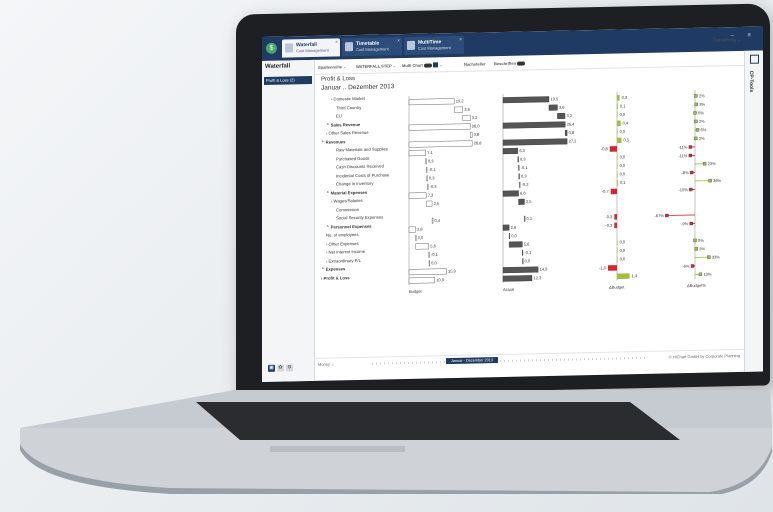 This screenshot has height=512, width=773. Describe the element at coordinates (685, 223) in the screenshot. I see `data-label: -9%` at that location.